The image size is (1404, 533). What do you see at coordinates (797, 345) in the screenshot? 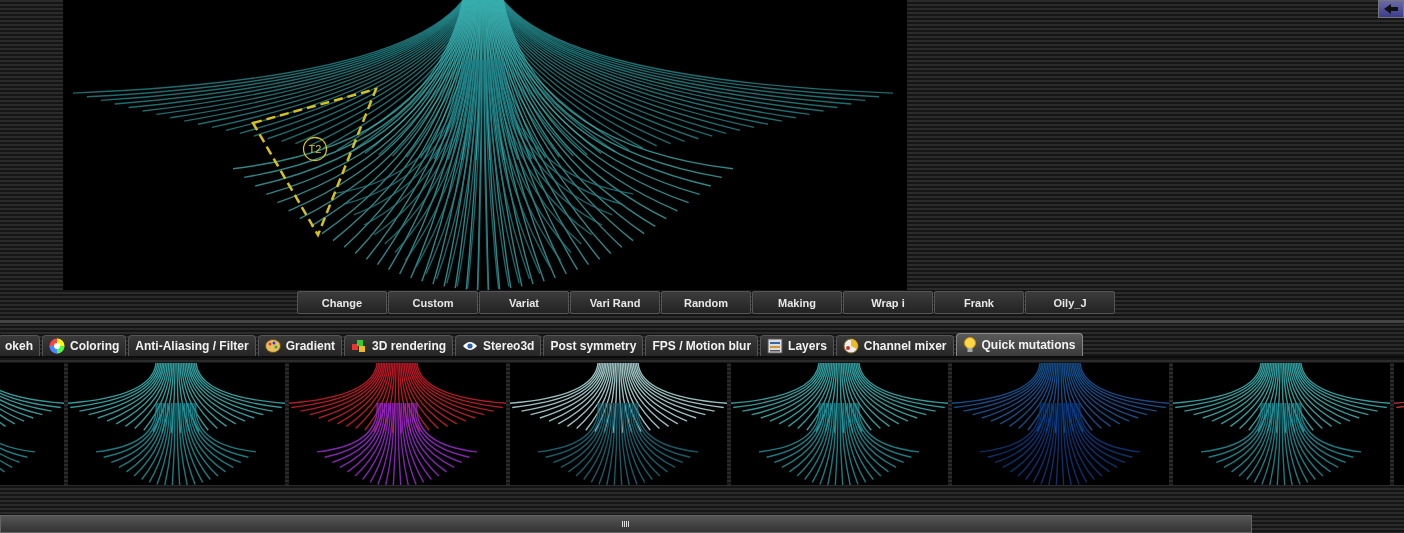
I see `tab: Layers` at bounding box center [797, 345].